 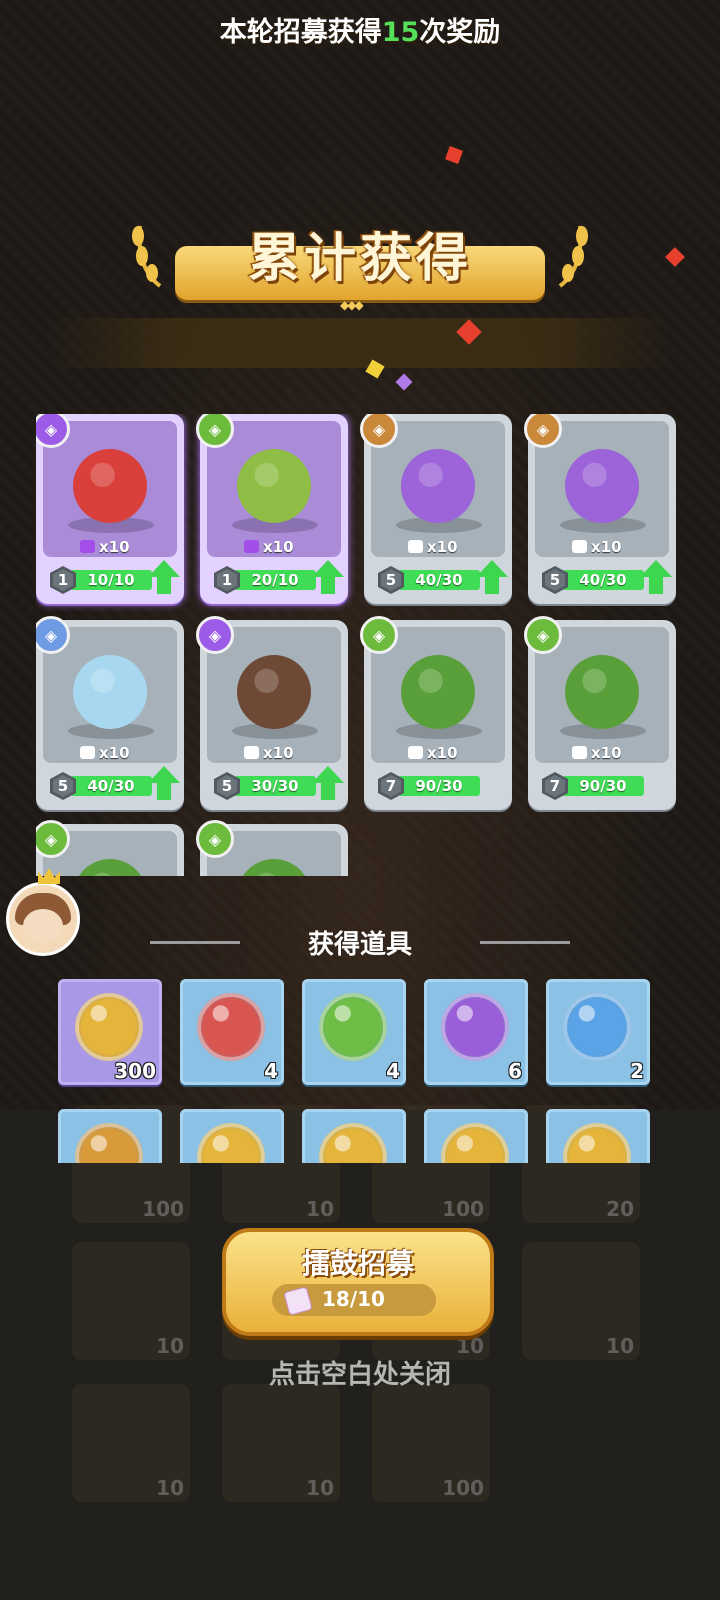 What do you see at coordinates (400, 32) in the screenshot?
I see `reward-count: 15` at bounding box center [400, 32].